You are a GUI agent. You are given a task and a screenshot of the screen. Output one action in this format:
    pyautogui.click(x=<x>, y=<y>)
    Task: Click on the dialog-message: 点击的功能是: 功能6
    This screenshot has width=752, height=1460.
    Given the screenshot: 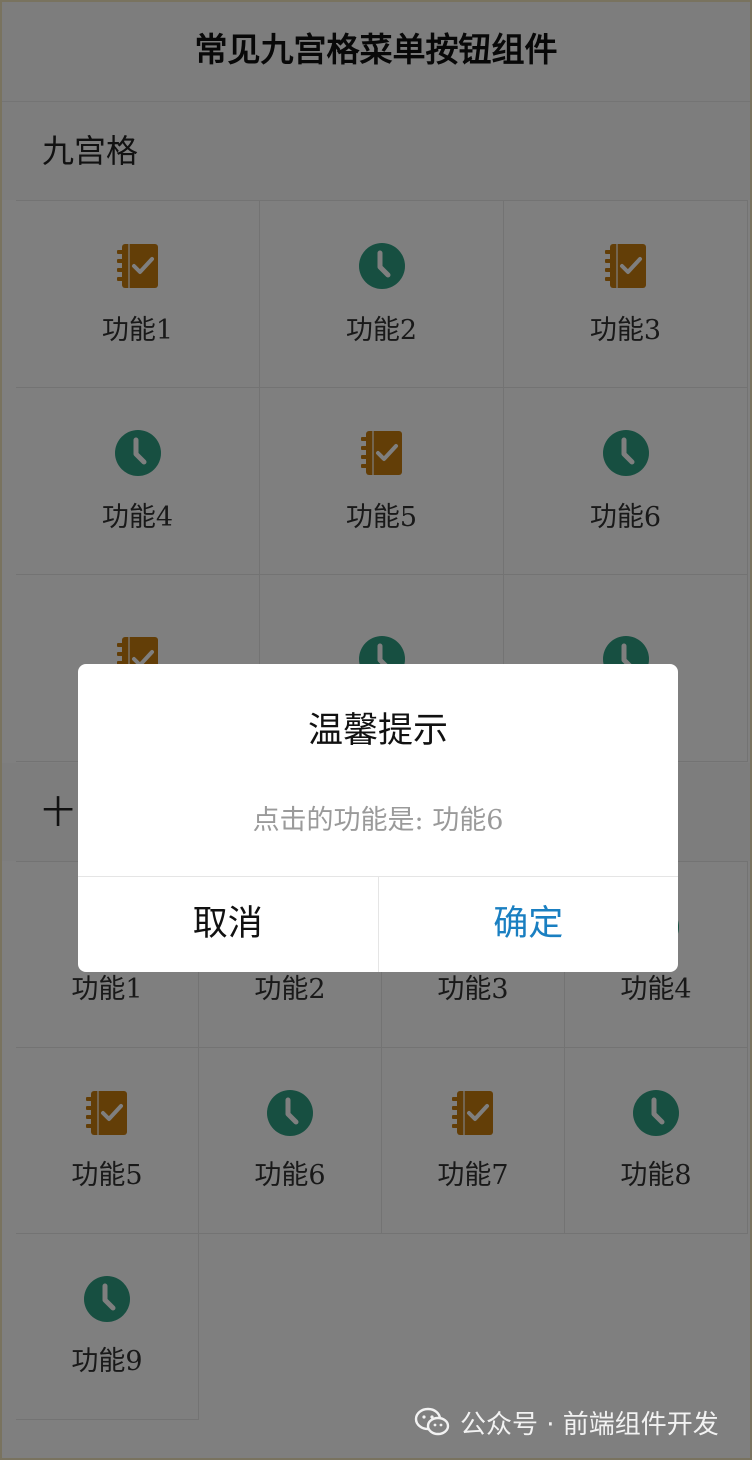 What is the action you would take?
    pyautogui.click(x=378, y=820)
    